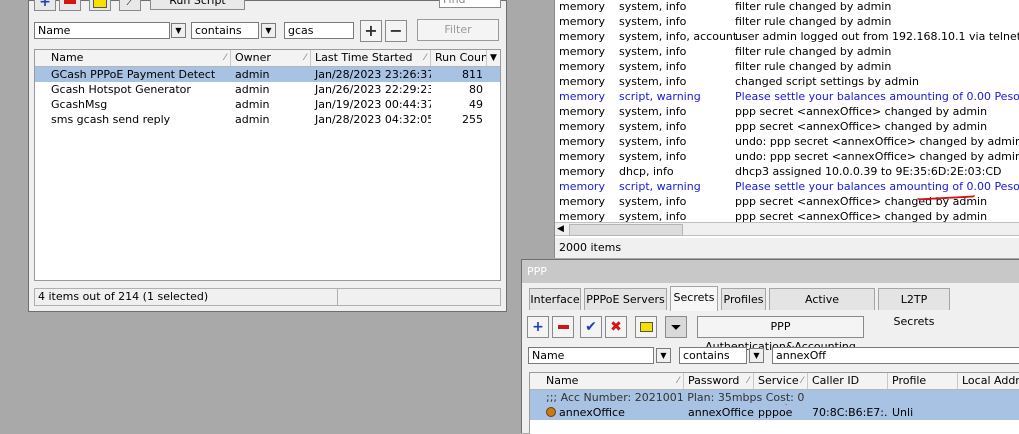 This screenshot has height=434, width=1019. I want to click on log-topics: script, warning, so click(660, 186).